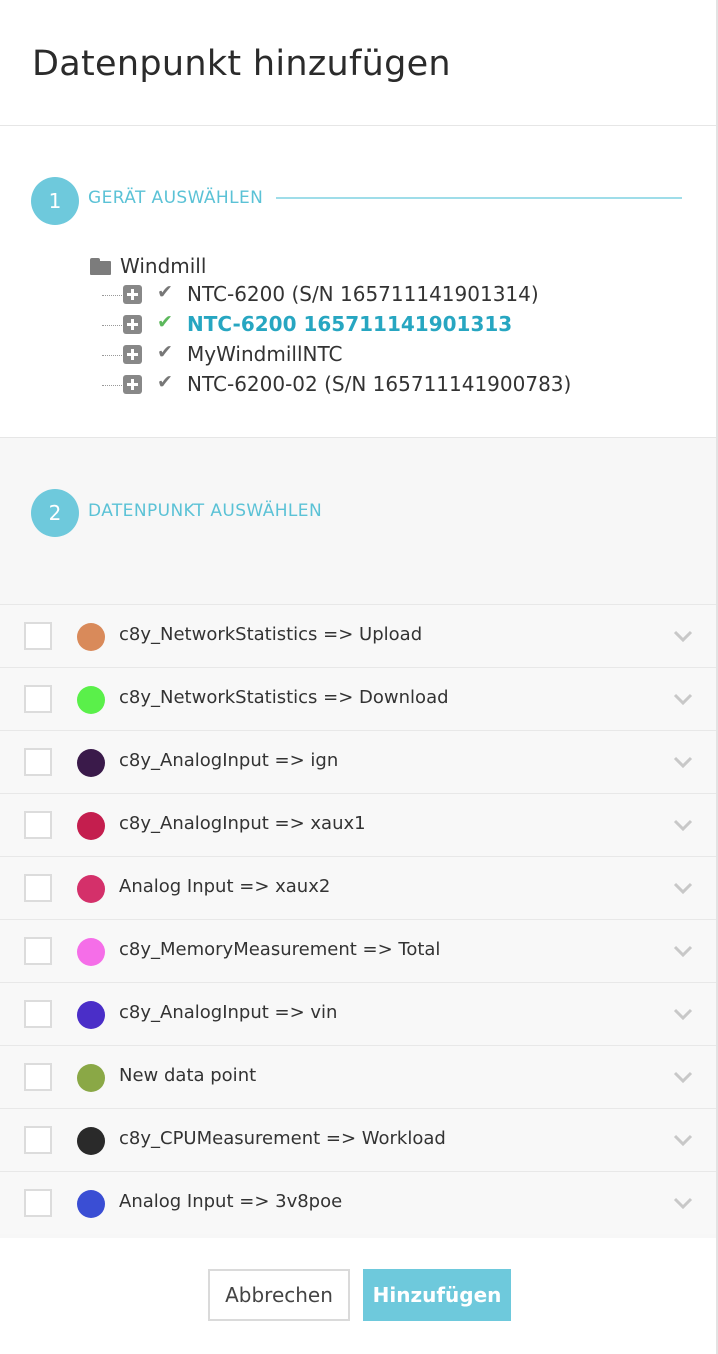 This screenshot has height=1354, width=718. I want to click on cancel-button: Abbrechen, so click(279, 1295).